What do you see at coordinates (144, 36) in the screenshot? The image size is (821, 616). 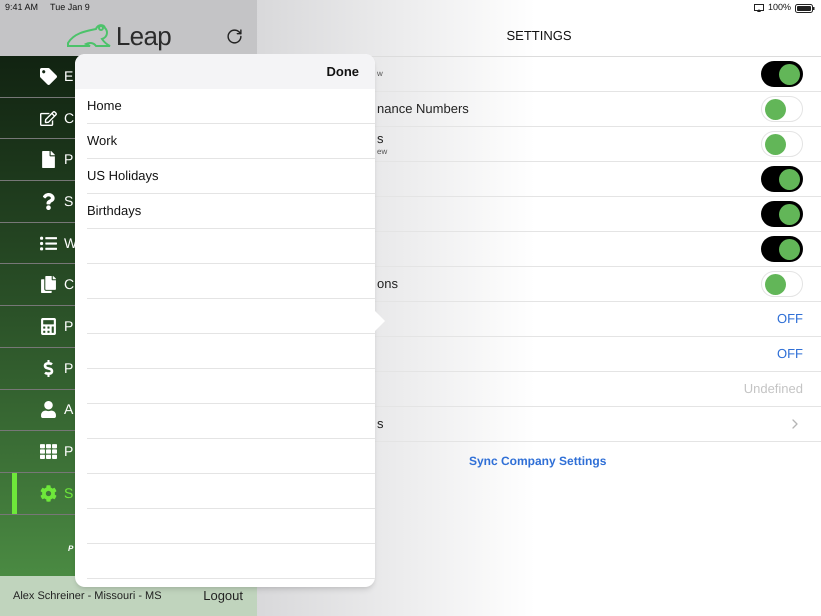 I see `app-logo: Leap` at bounding box center [144, 36].